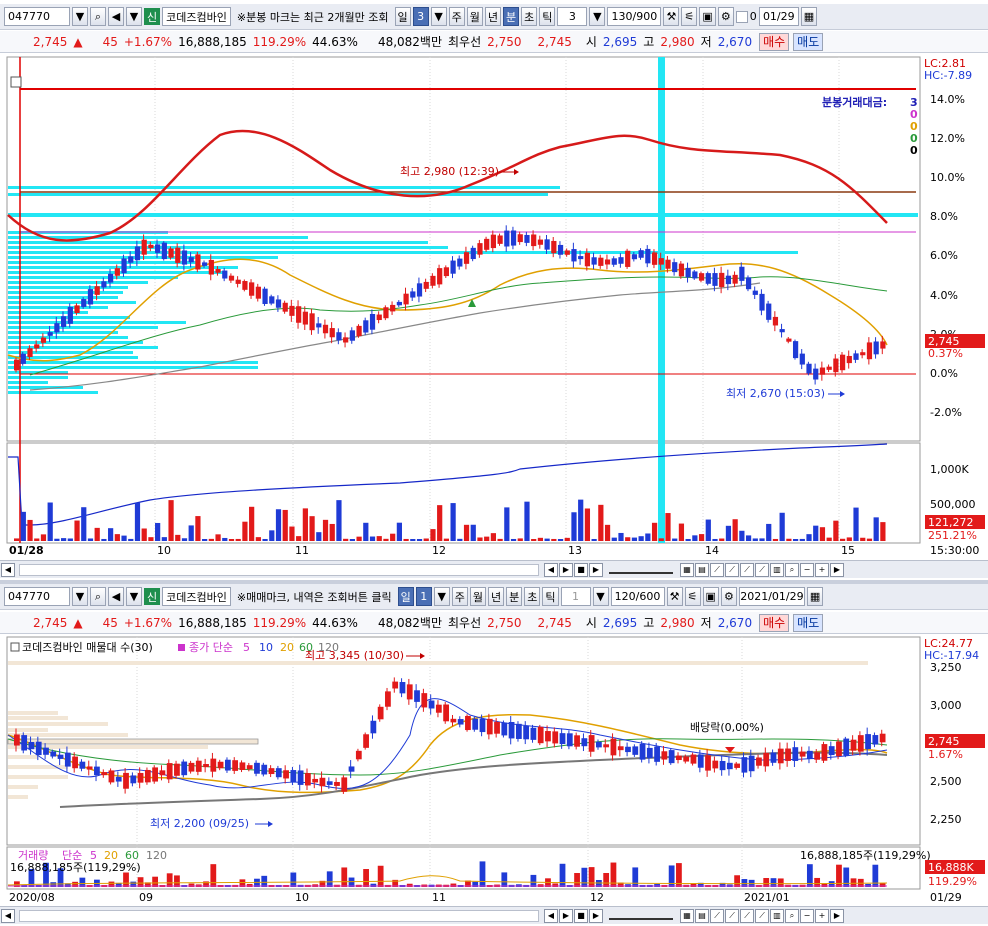 This screenshot has height=926, width=988. I want to click on period-number-button: 3, so click(420, 16).